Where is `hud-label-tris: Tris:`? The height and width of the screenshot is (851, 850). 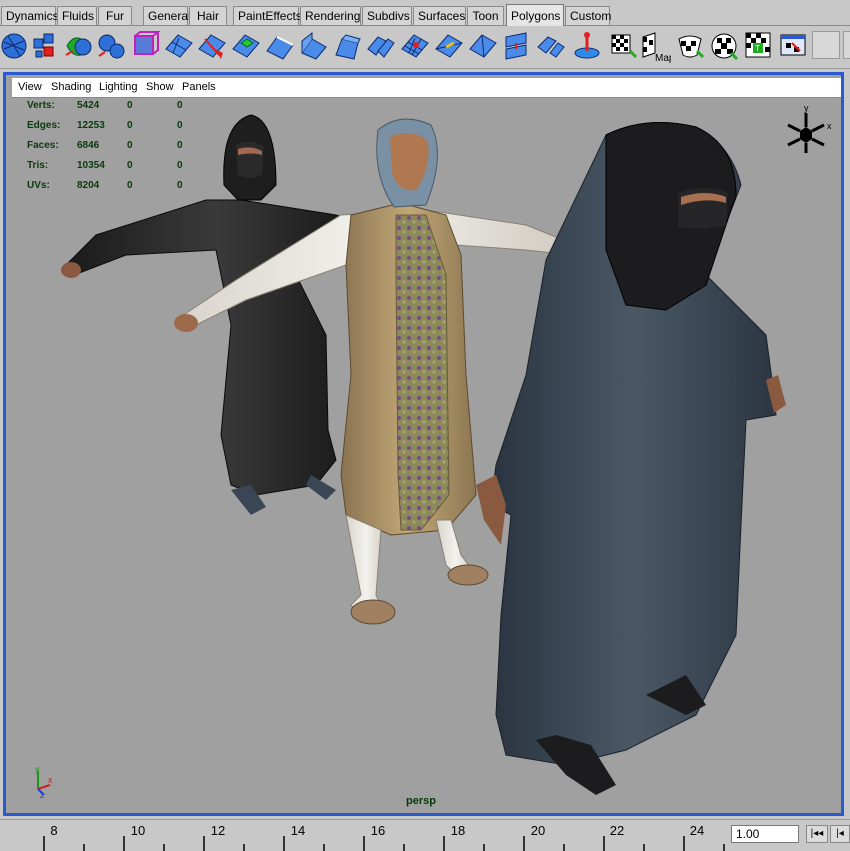 hud-label-tris: Tris: is located at coordinates (38, 165).